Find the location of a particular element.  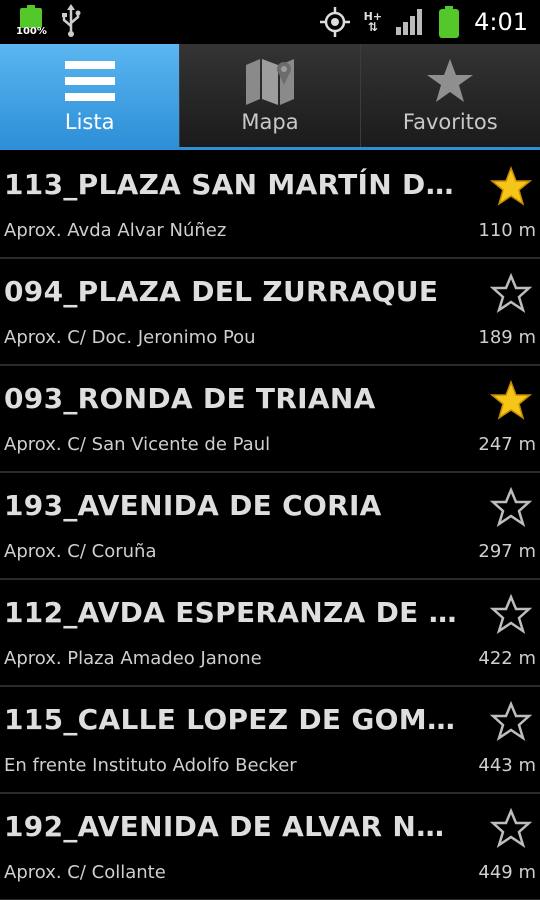

clock: 4:01 is located at coordinates (501, 22).